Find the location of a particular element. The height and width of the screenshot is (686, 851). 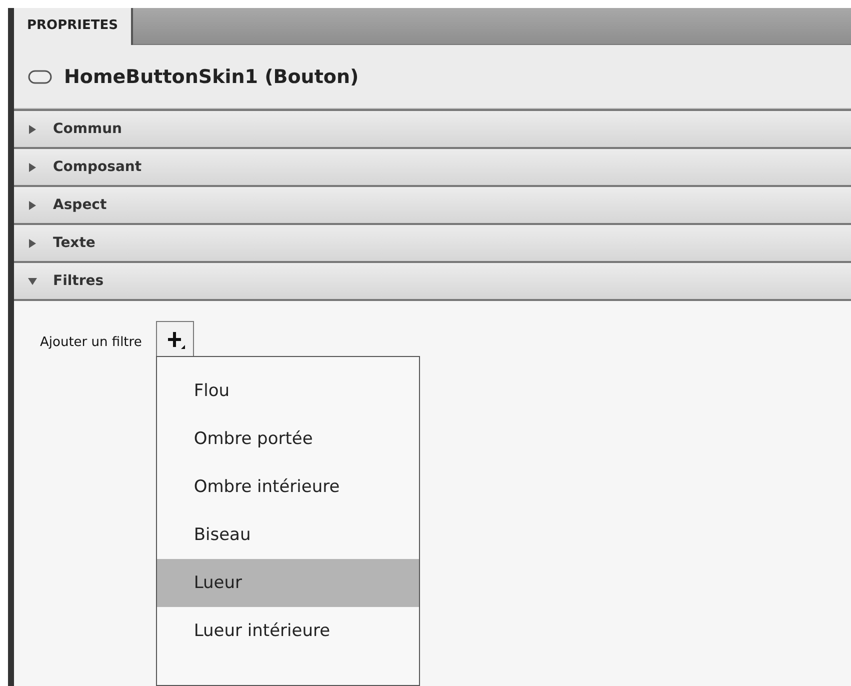

menu-item: Biseau is located at coordinates (287, 535).